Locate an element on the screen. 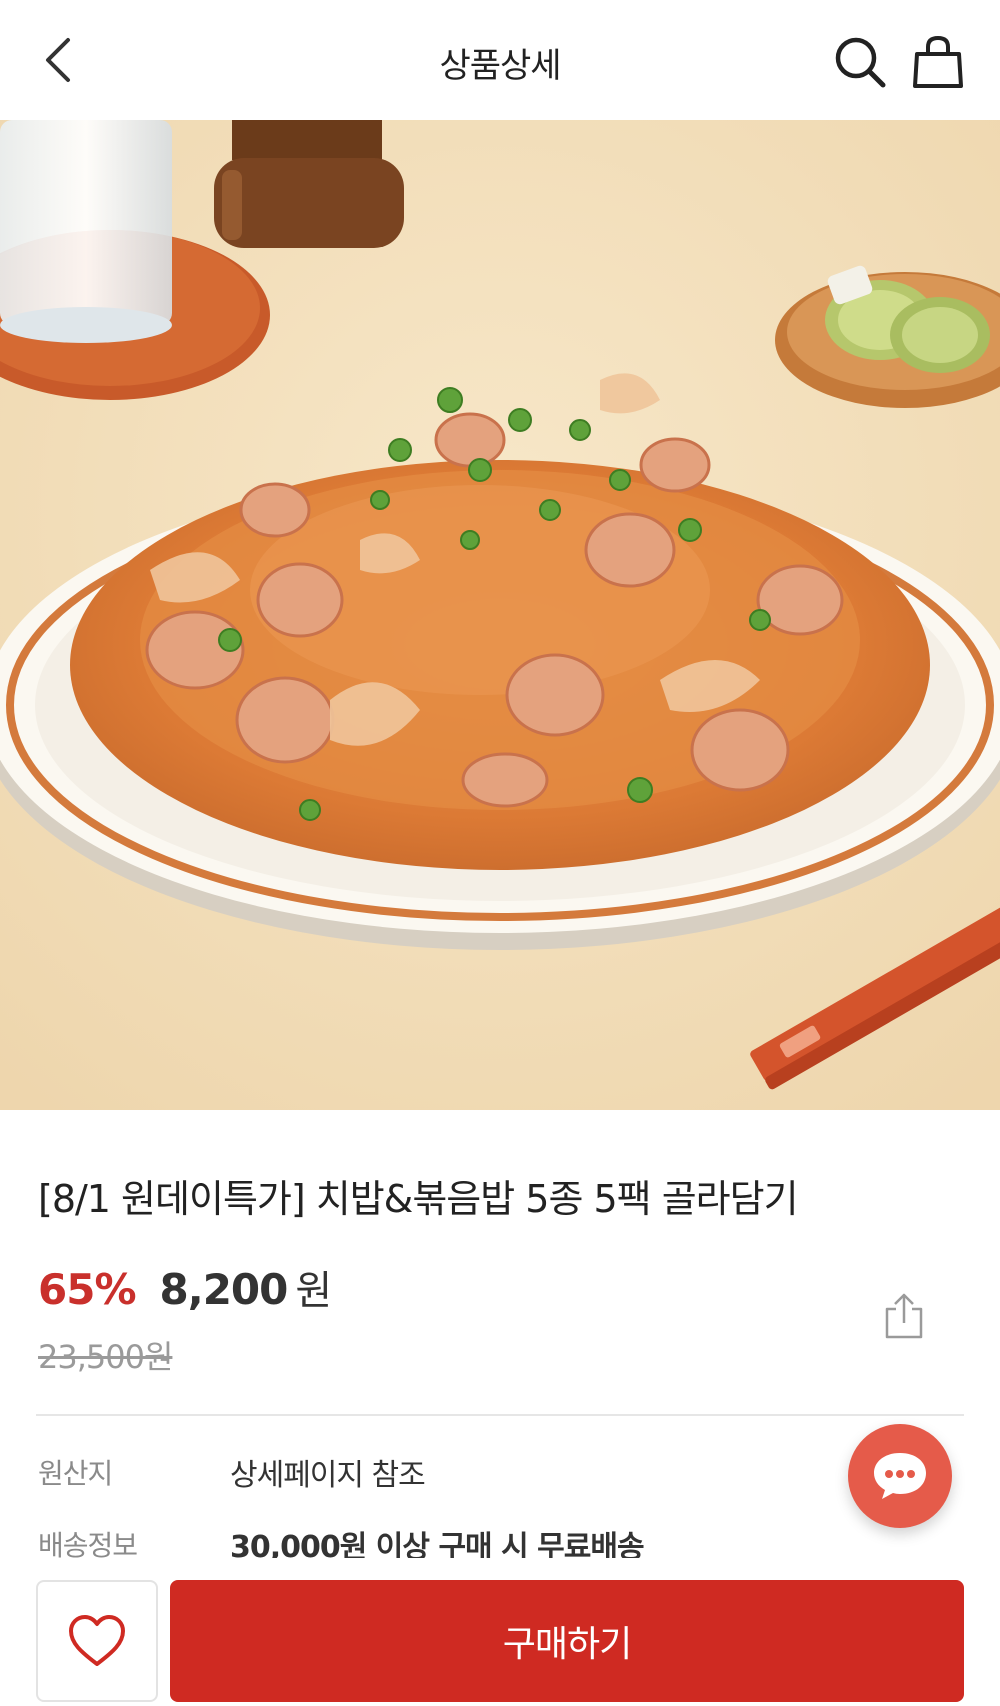 The width and height of the screenshot is (1000, 1706). bottom-action-bar: 구매하기 is located at coordinates (500, 1632).